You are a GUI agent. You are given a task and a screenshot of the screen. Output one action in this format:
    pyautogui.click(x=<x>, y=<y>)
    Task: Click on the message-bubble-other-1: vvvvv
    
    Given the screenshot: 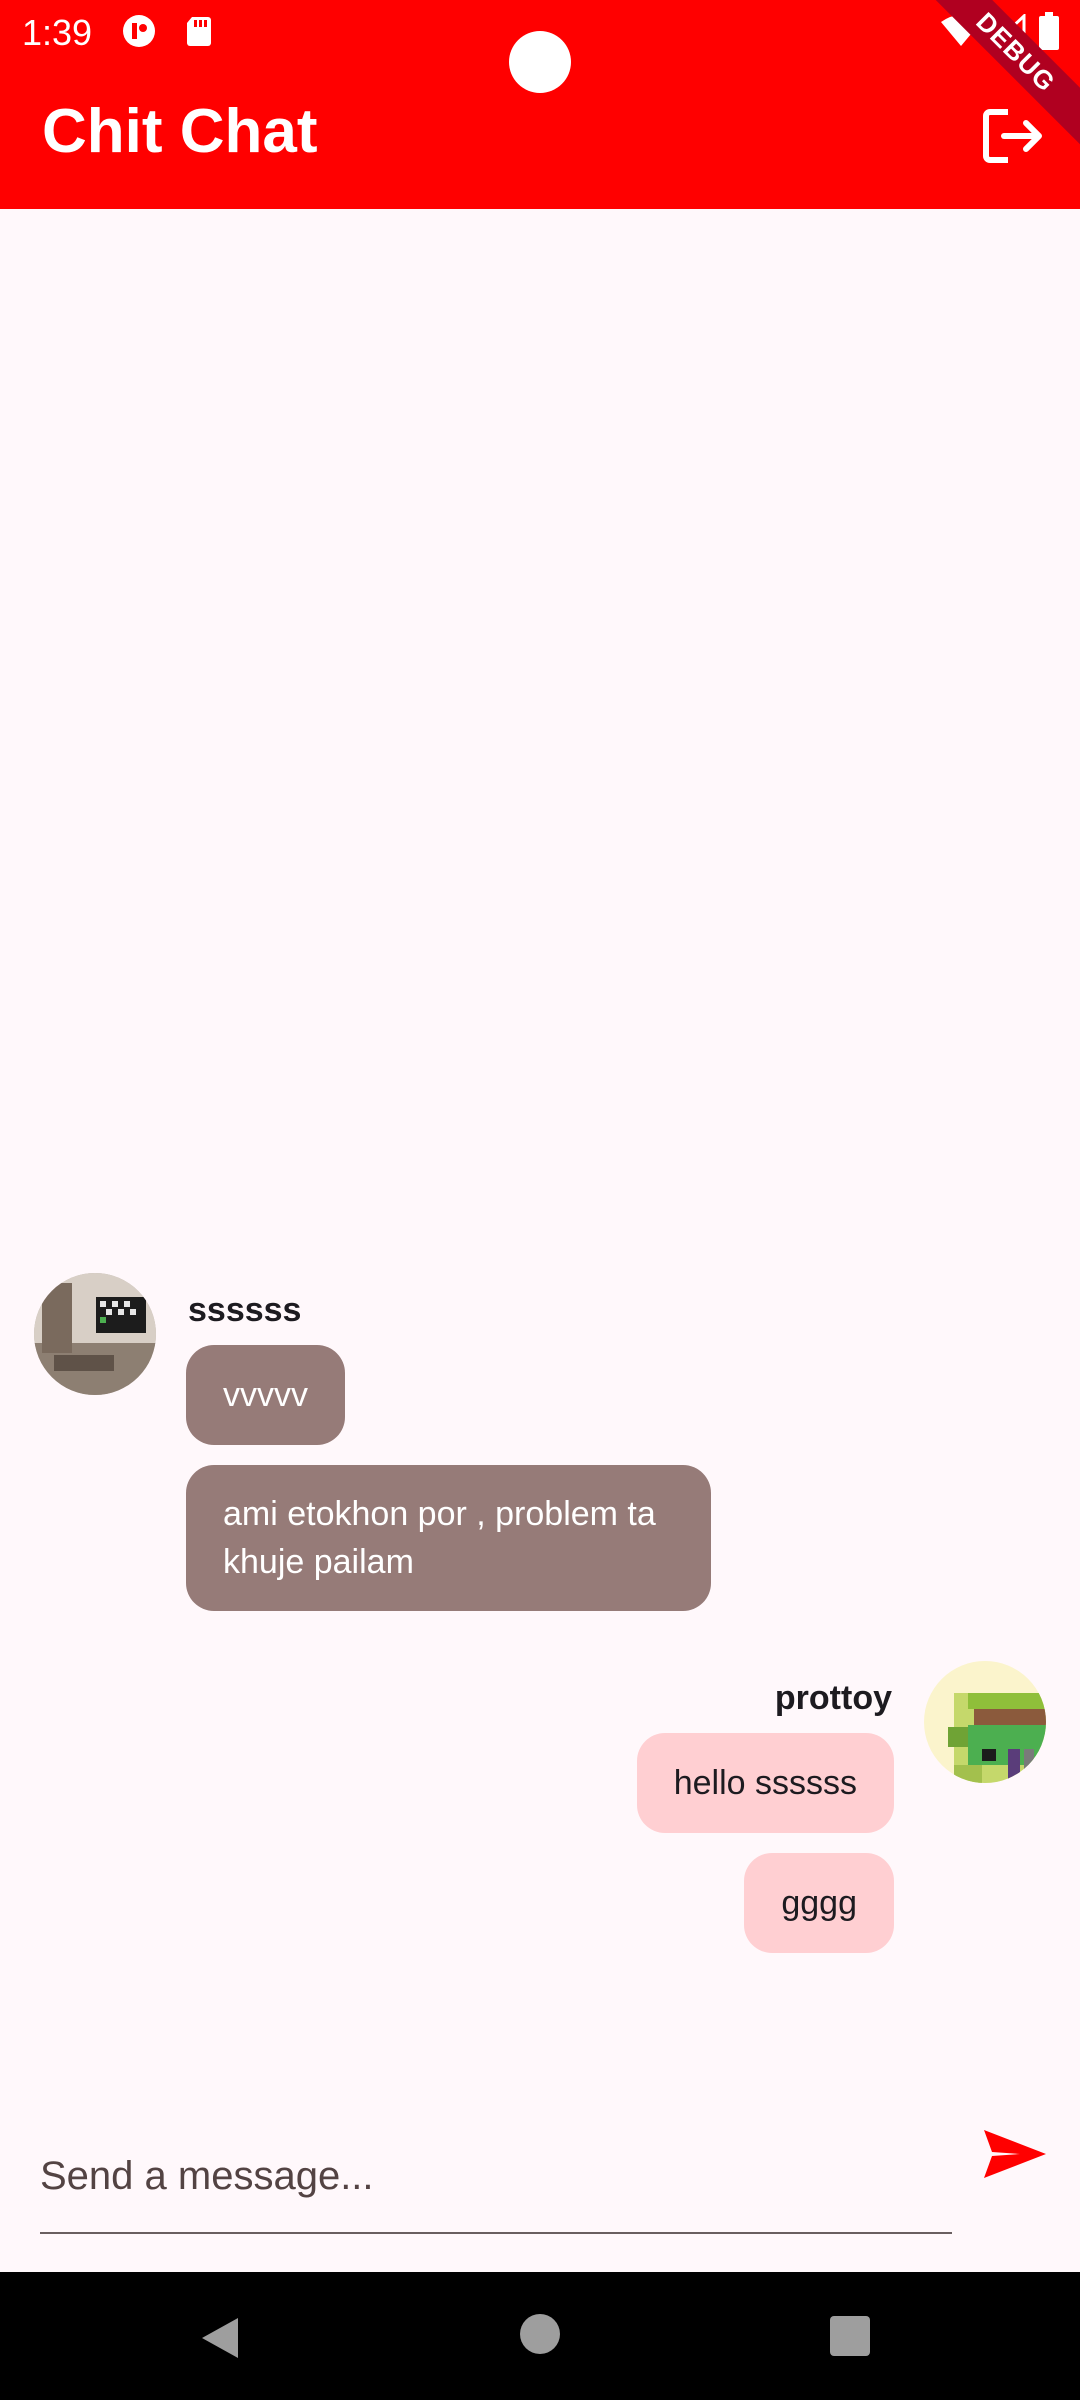 What is the action you would take?
    pyautogui.click(x=265, y=1395)
    